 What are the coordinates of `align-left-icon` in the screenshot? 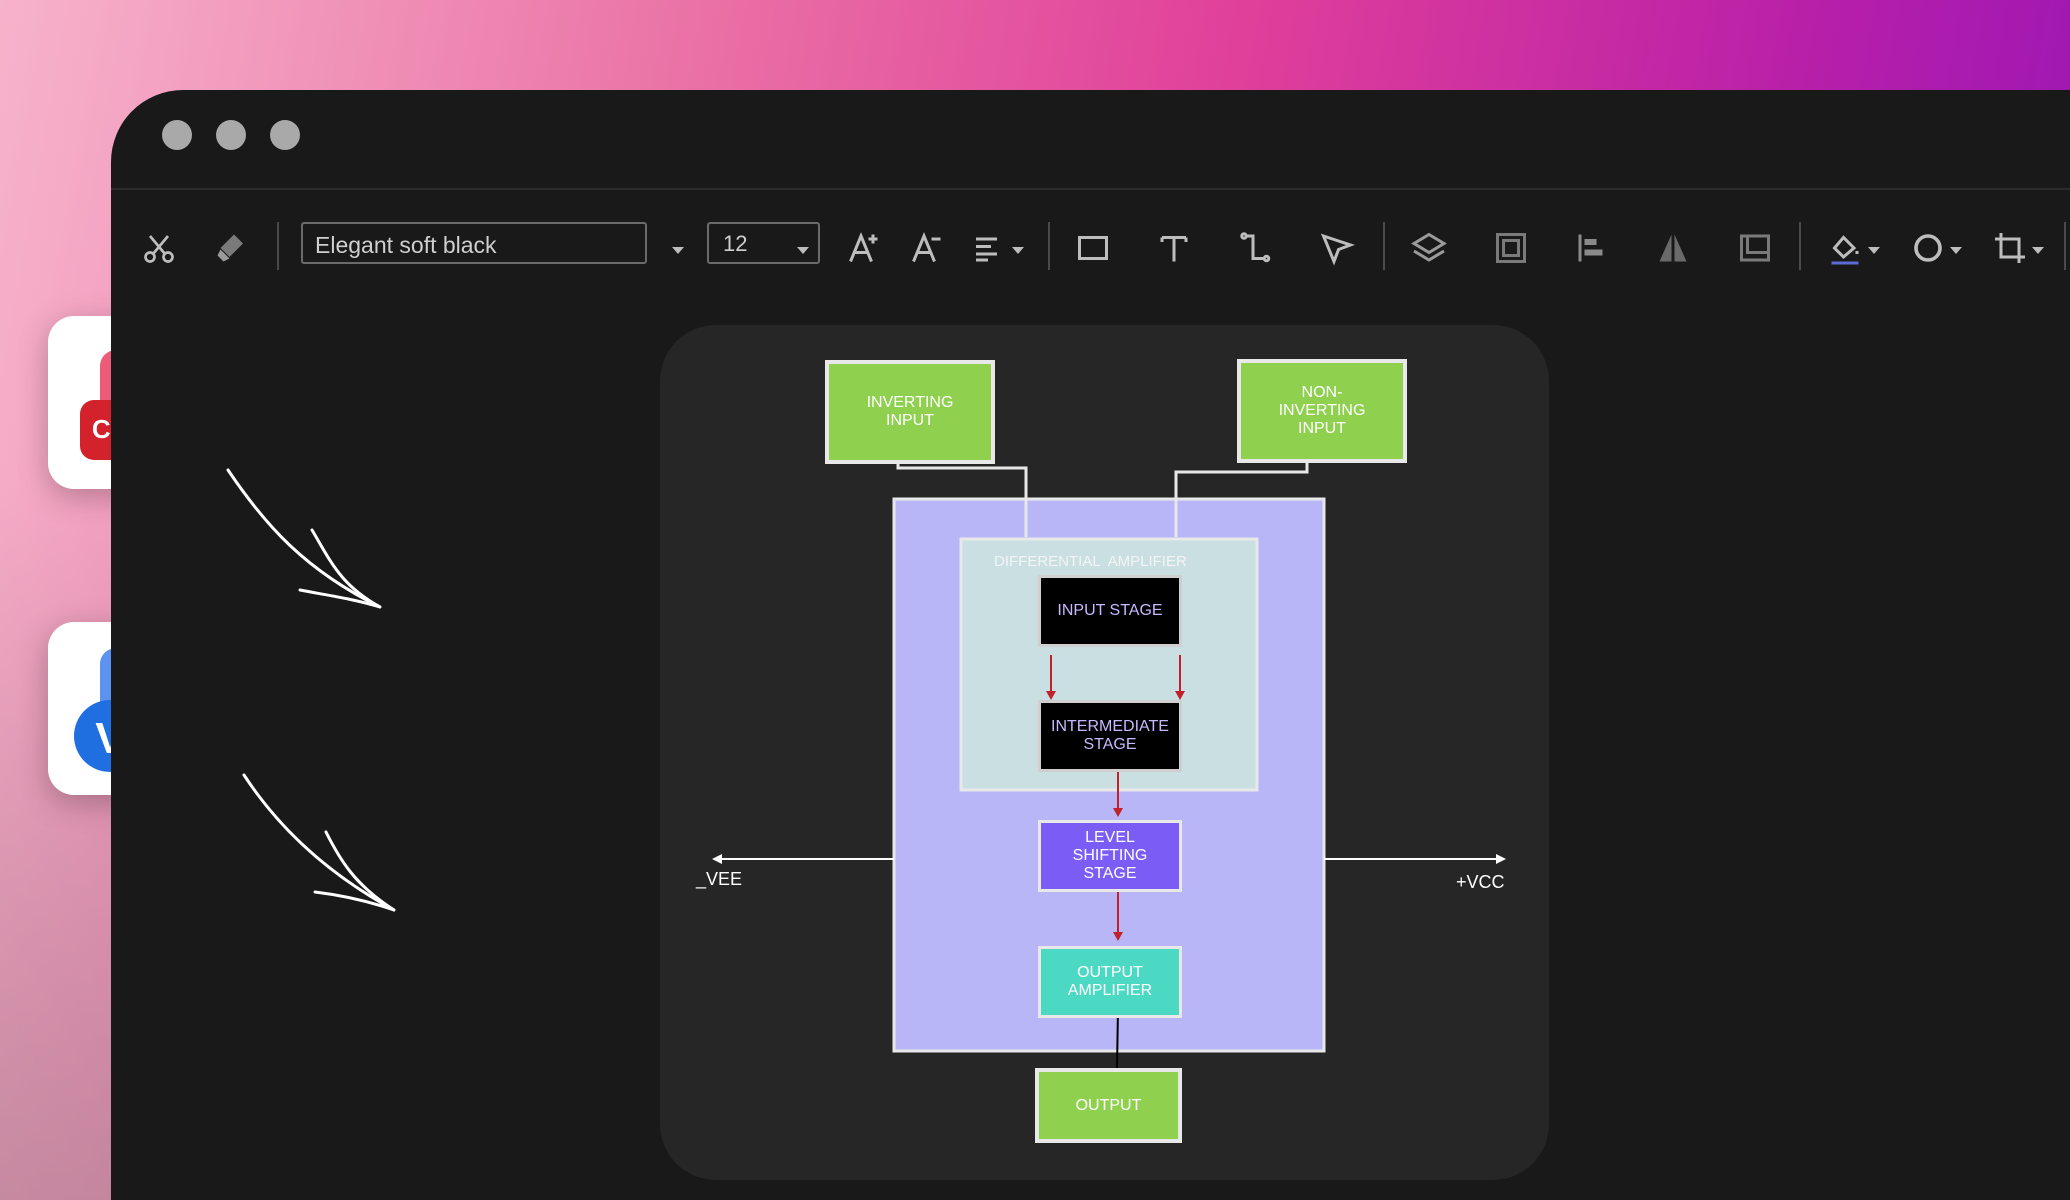 It's located at (1592, 248).